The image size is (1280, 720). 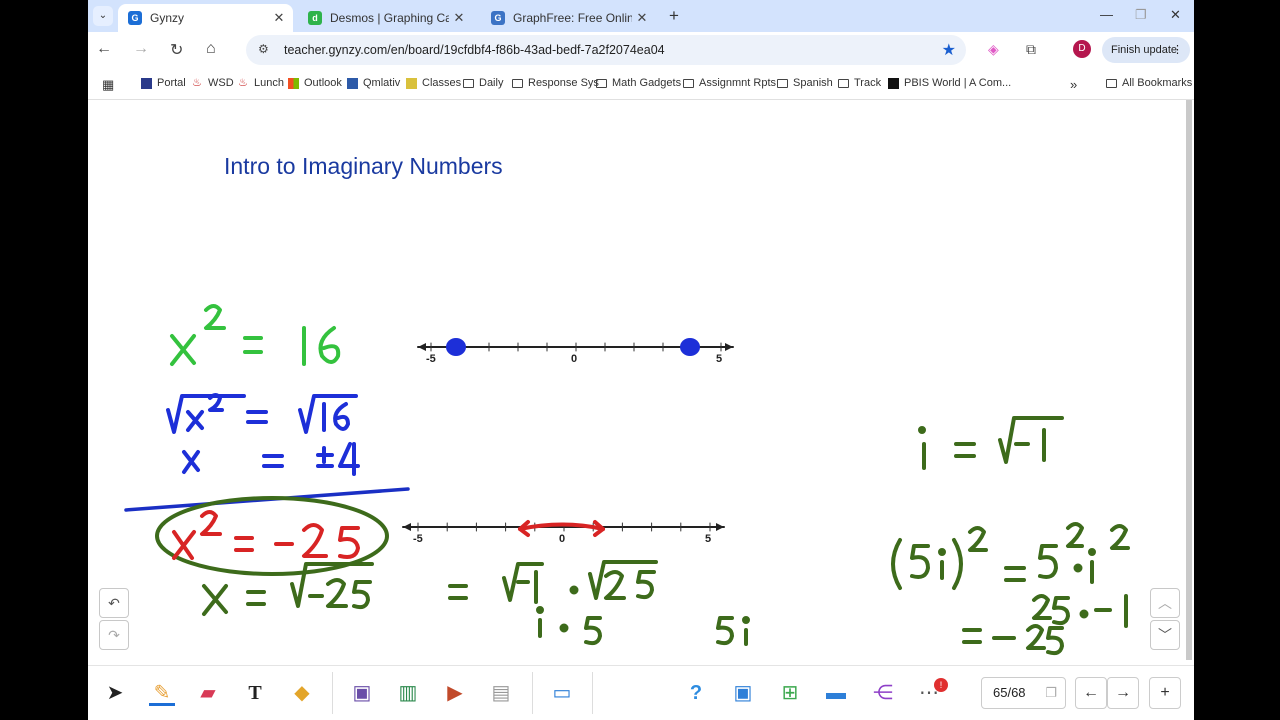 What do you see at coordinates (1189, 380) in the screenshot?
I see `scrollbar` at bounding box center [1189, 380].